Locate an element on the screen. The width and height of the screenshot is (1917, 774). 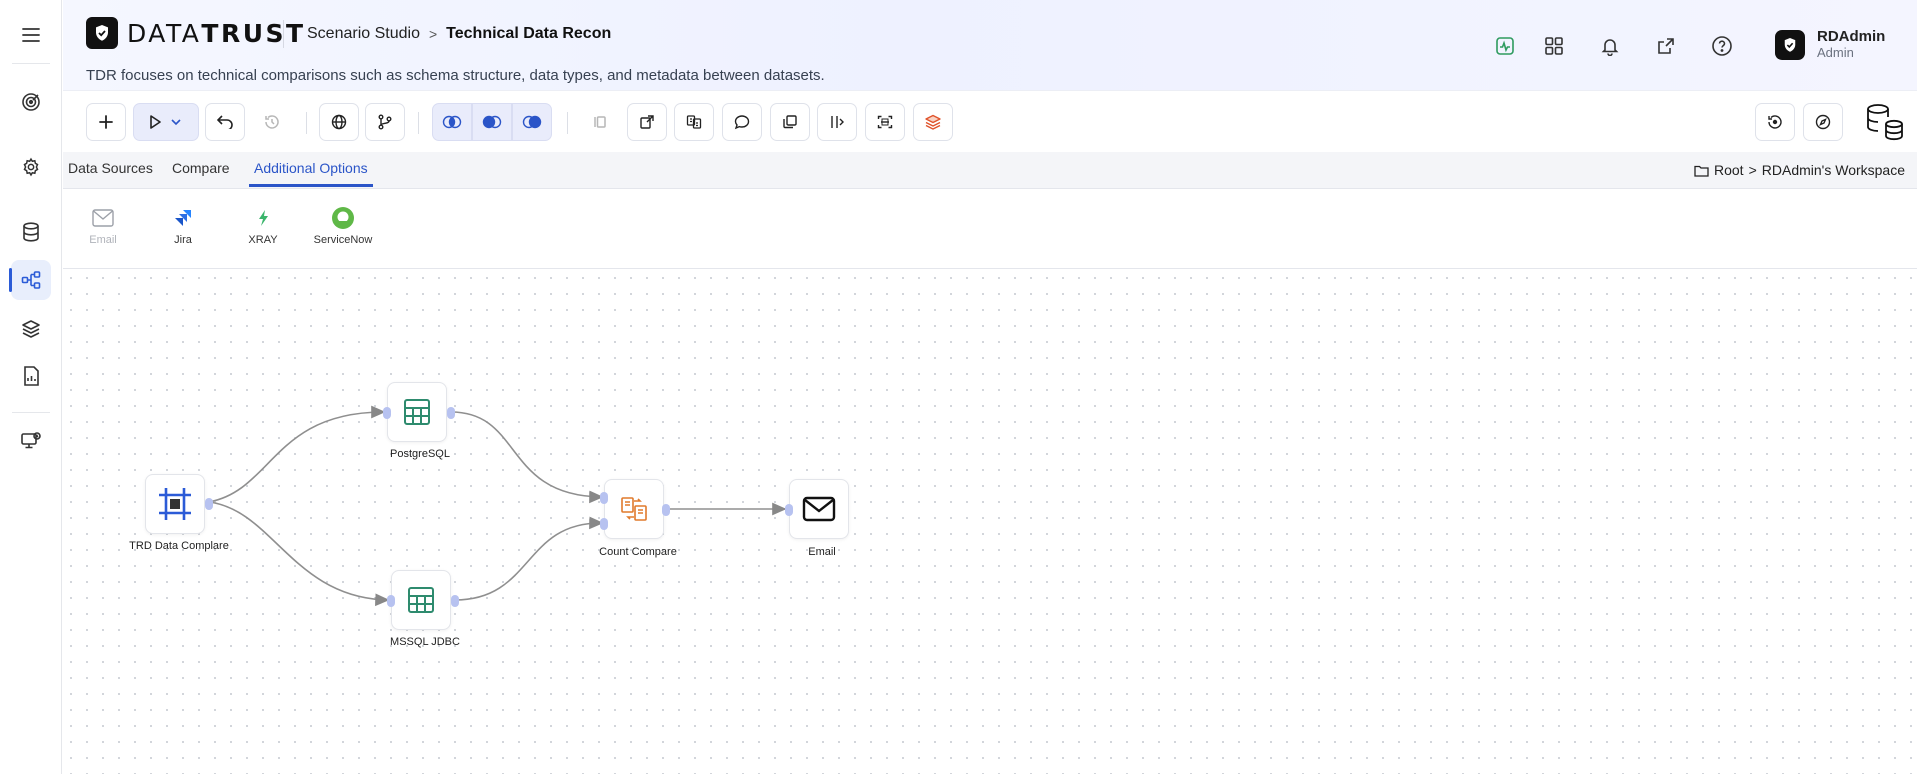
edge-trd-postgres is located at coordinates (297, 454).